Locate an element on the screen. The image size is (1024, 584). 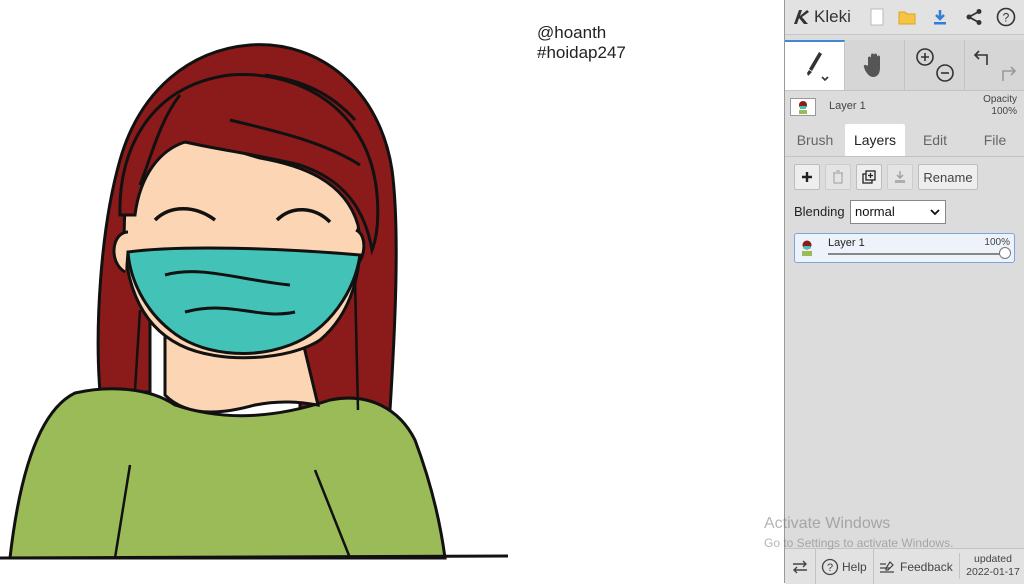
layer-opacity-slider-track is located at coordinates (916, 254).